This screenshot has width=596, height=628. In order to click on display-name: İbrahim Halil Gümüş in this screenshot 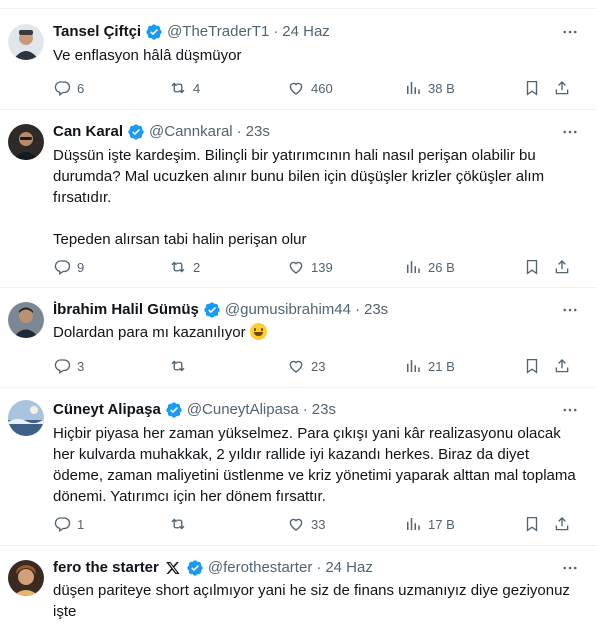, I will do `click(126, 310)`.